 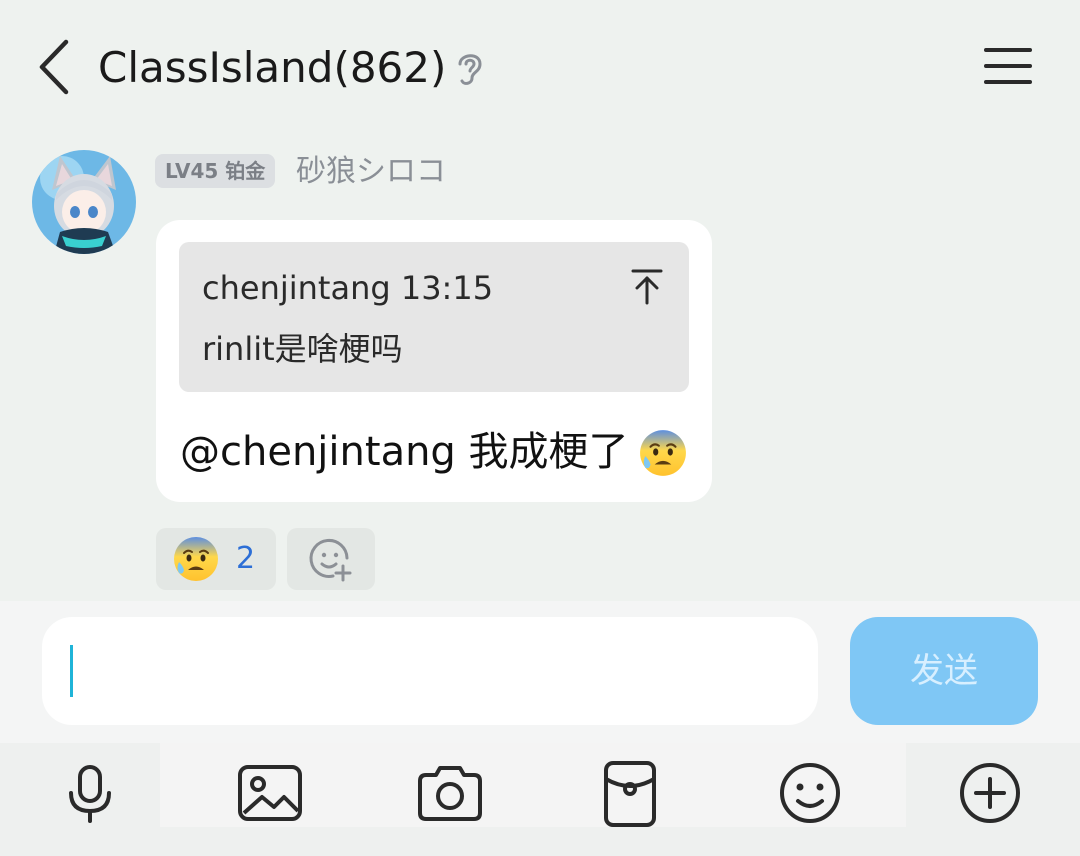 I want to click on message-text: @chenjintang 我成梗了, so click(x=404, y=452).